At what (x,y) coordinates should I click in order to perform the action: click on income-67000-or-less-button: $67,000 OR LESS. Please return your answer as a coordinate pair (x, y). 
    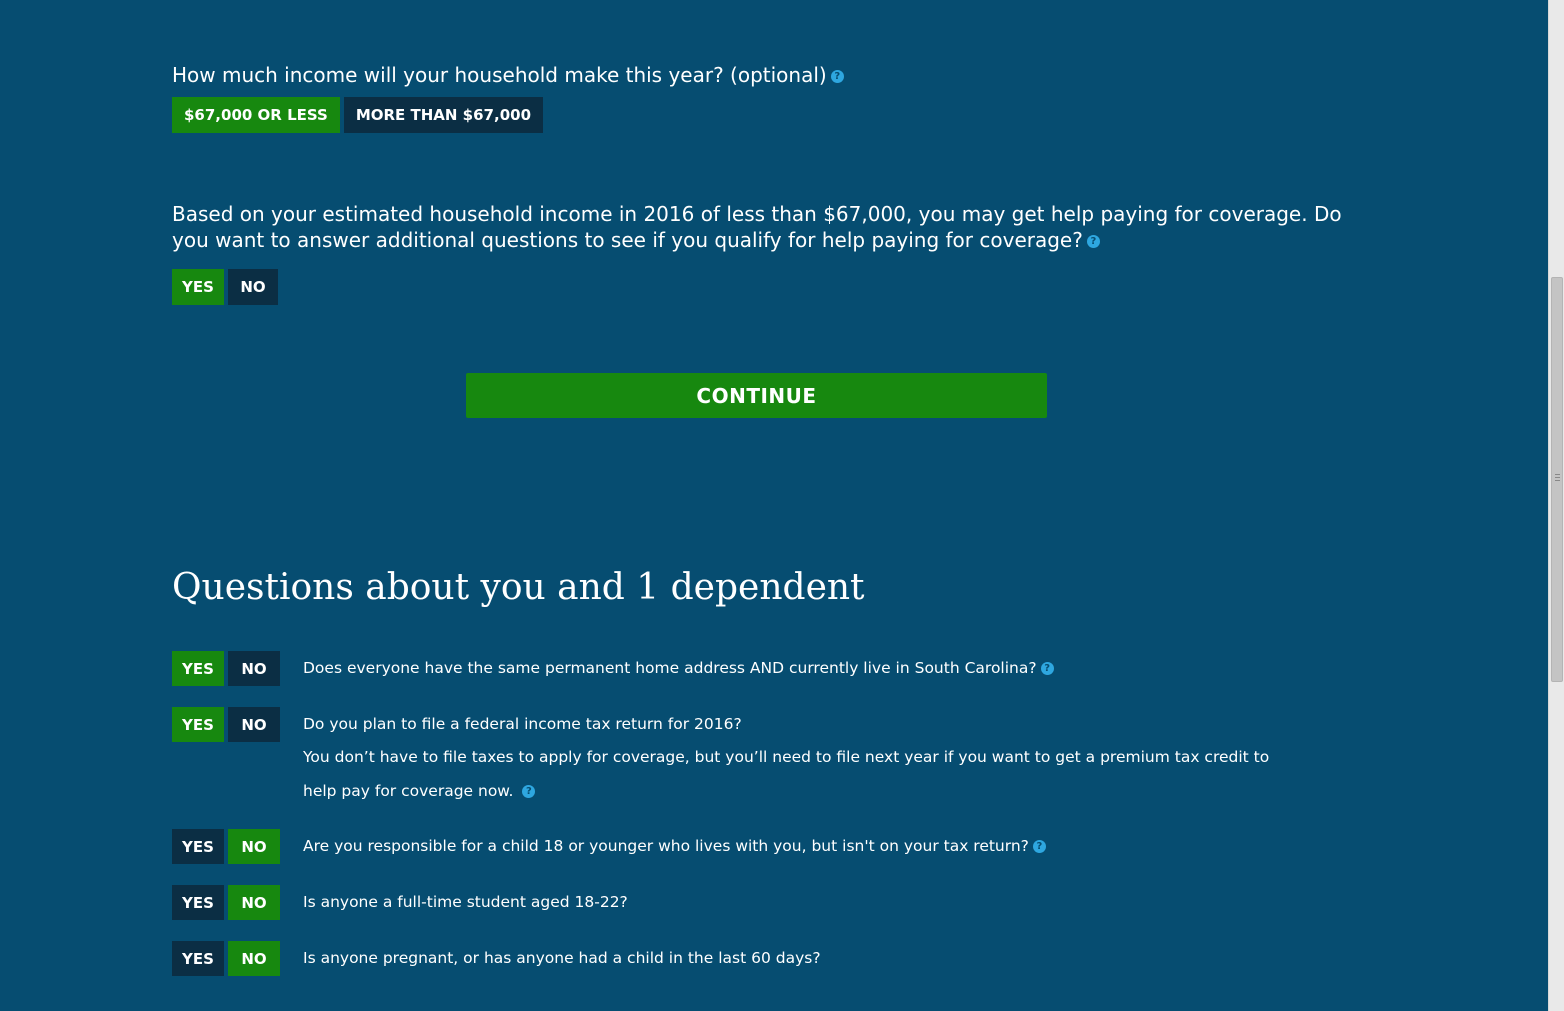
    Looking at the image, I should click on (256, 115).